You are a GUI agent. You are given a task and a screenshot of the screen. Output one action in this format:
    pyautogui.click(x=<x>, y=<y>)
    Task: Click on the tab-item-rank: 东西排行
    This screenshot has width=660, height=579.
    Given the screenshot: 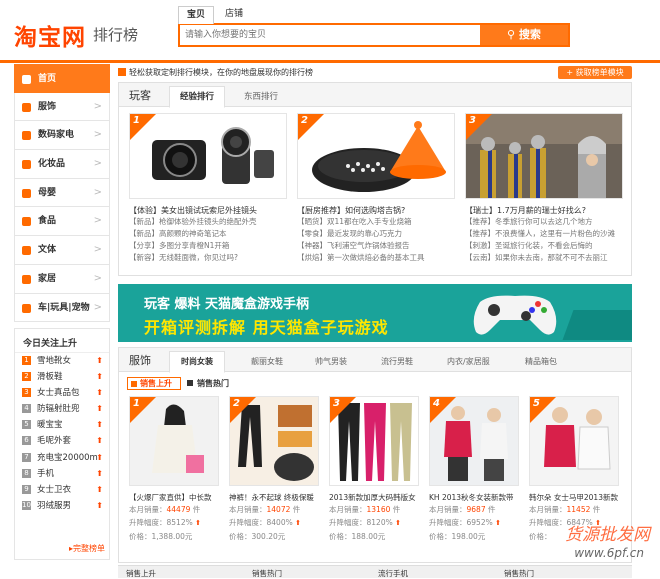 What is the action you would take?
    pyautogui.click(x=261, y=98)
    